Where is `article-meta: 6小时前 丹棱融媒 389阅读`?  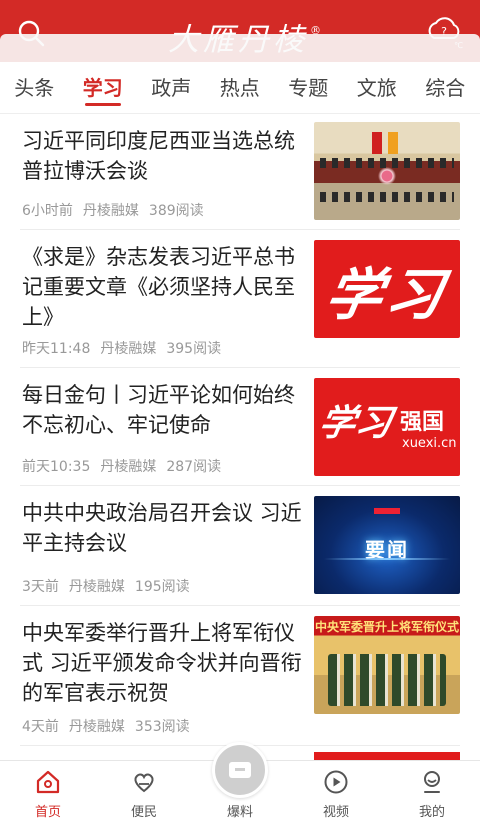 article-meta: 6小时前 丹棱融媒 389阅读 is located at coordinates (118, 210).